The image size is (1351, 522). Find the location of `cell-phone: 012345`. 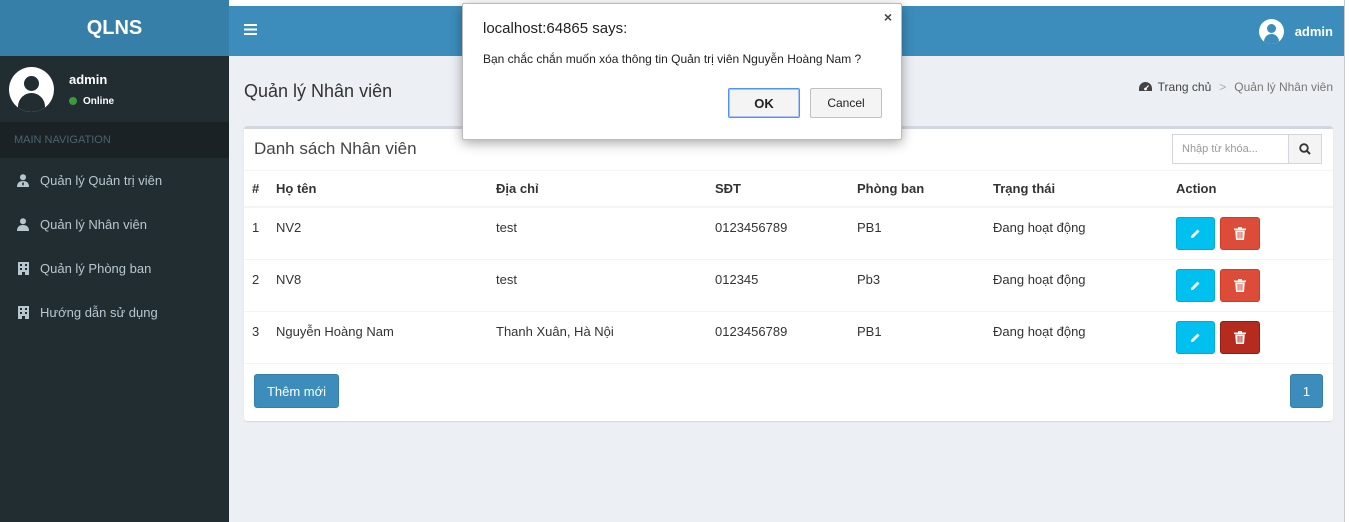

cell-phone: 012345 is located at coordinates (778, 285).